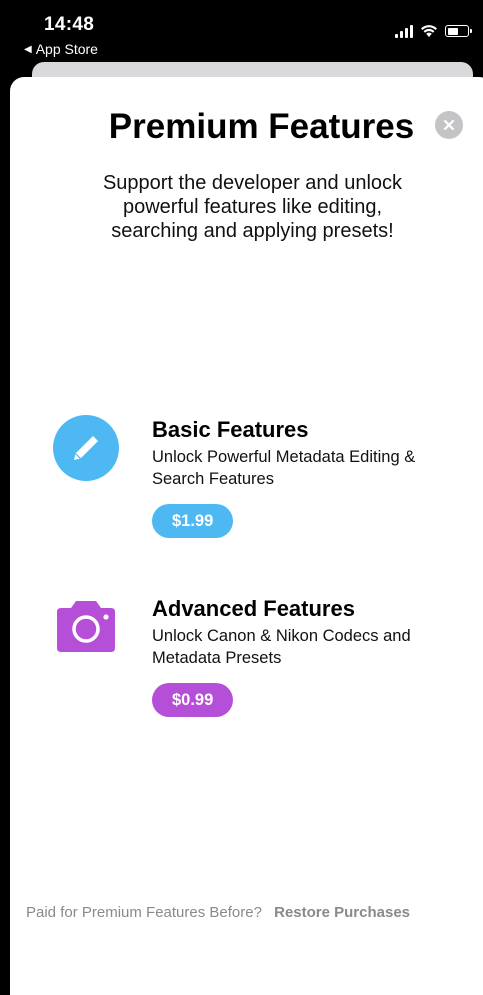 Image resolution: width=483 pixels, height=995 pixels. Describe the element at coordinates (230, 429) in the screenshot. I see `feature-basic-name: Basic Features` at that location.